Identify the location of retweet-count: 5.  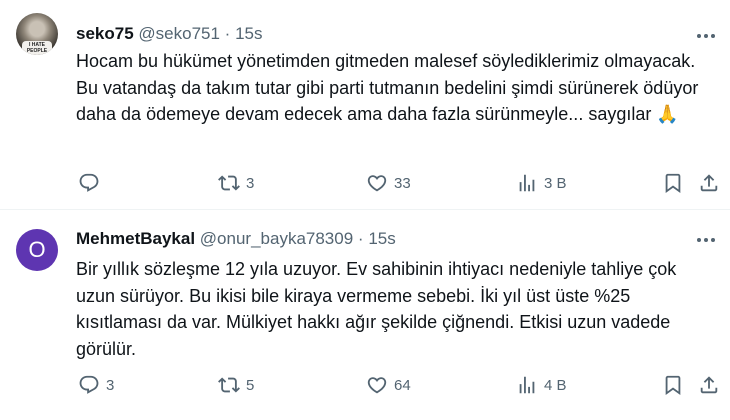
(250, 385).